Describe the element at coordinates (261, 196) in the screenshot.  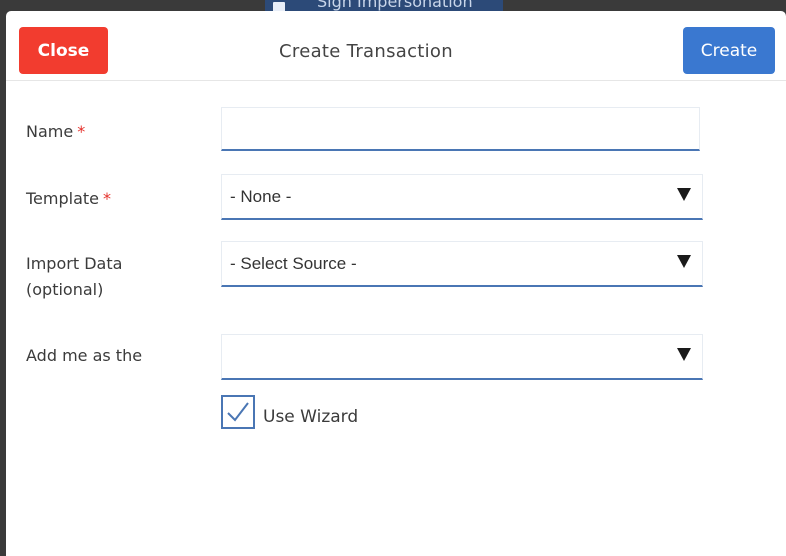
I see `template-selected-value: - None -` at that location.